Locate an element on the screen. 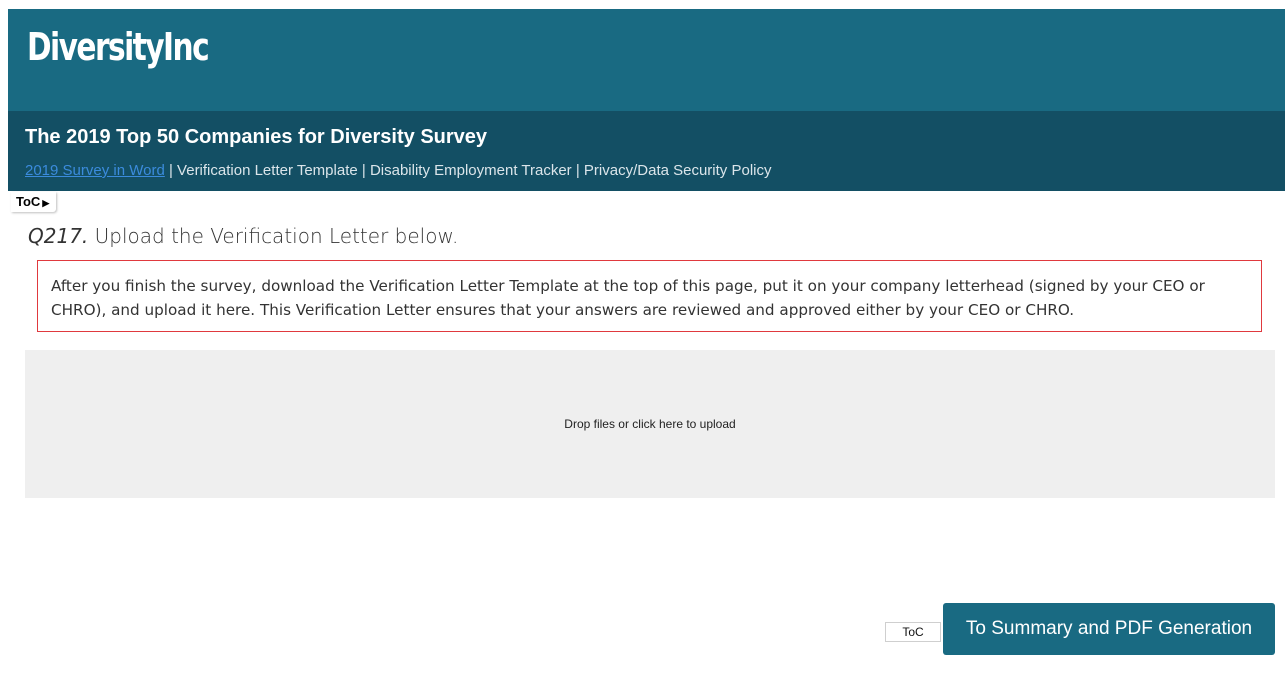  question-text: Upload the Verification Letter below. is located at coordinates (273, 236).